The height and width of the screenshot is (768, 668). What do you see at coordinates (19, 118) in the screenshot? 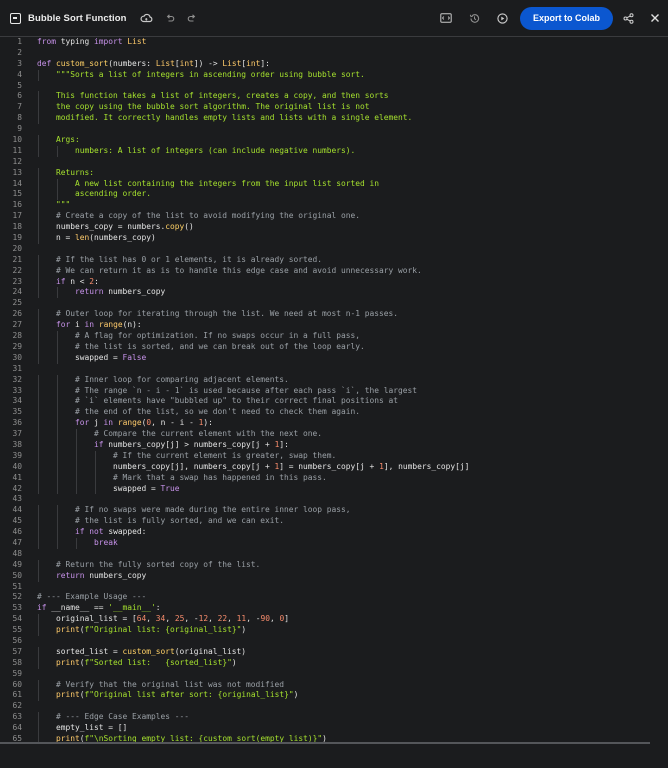
I see `line-number: 8` at bounding box center [19, 118].